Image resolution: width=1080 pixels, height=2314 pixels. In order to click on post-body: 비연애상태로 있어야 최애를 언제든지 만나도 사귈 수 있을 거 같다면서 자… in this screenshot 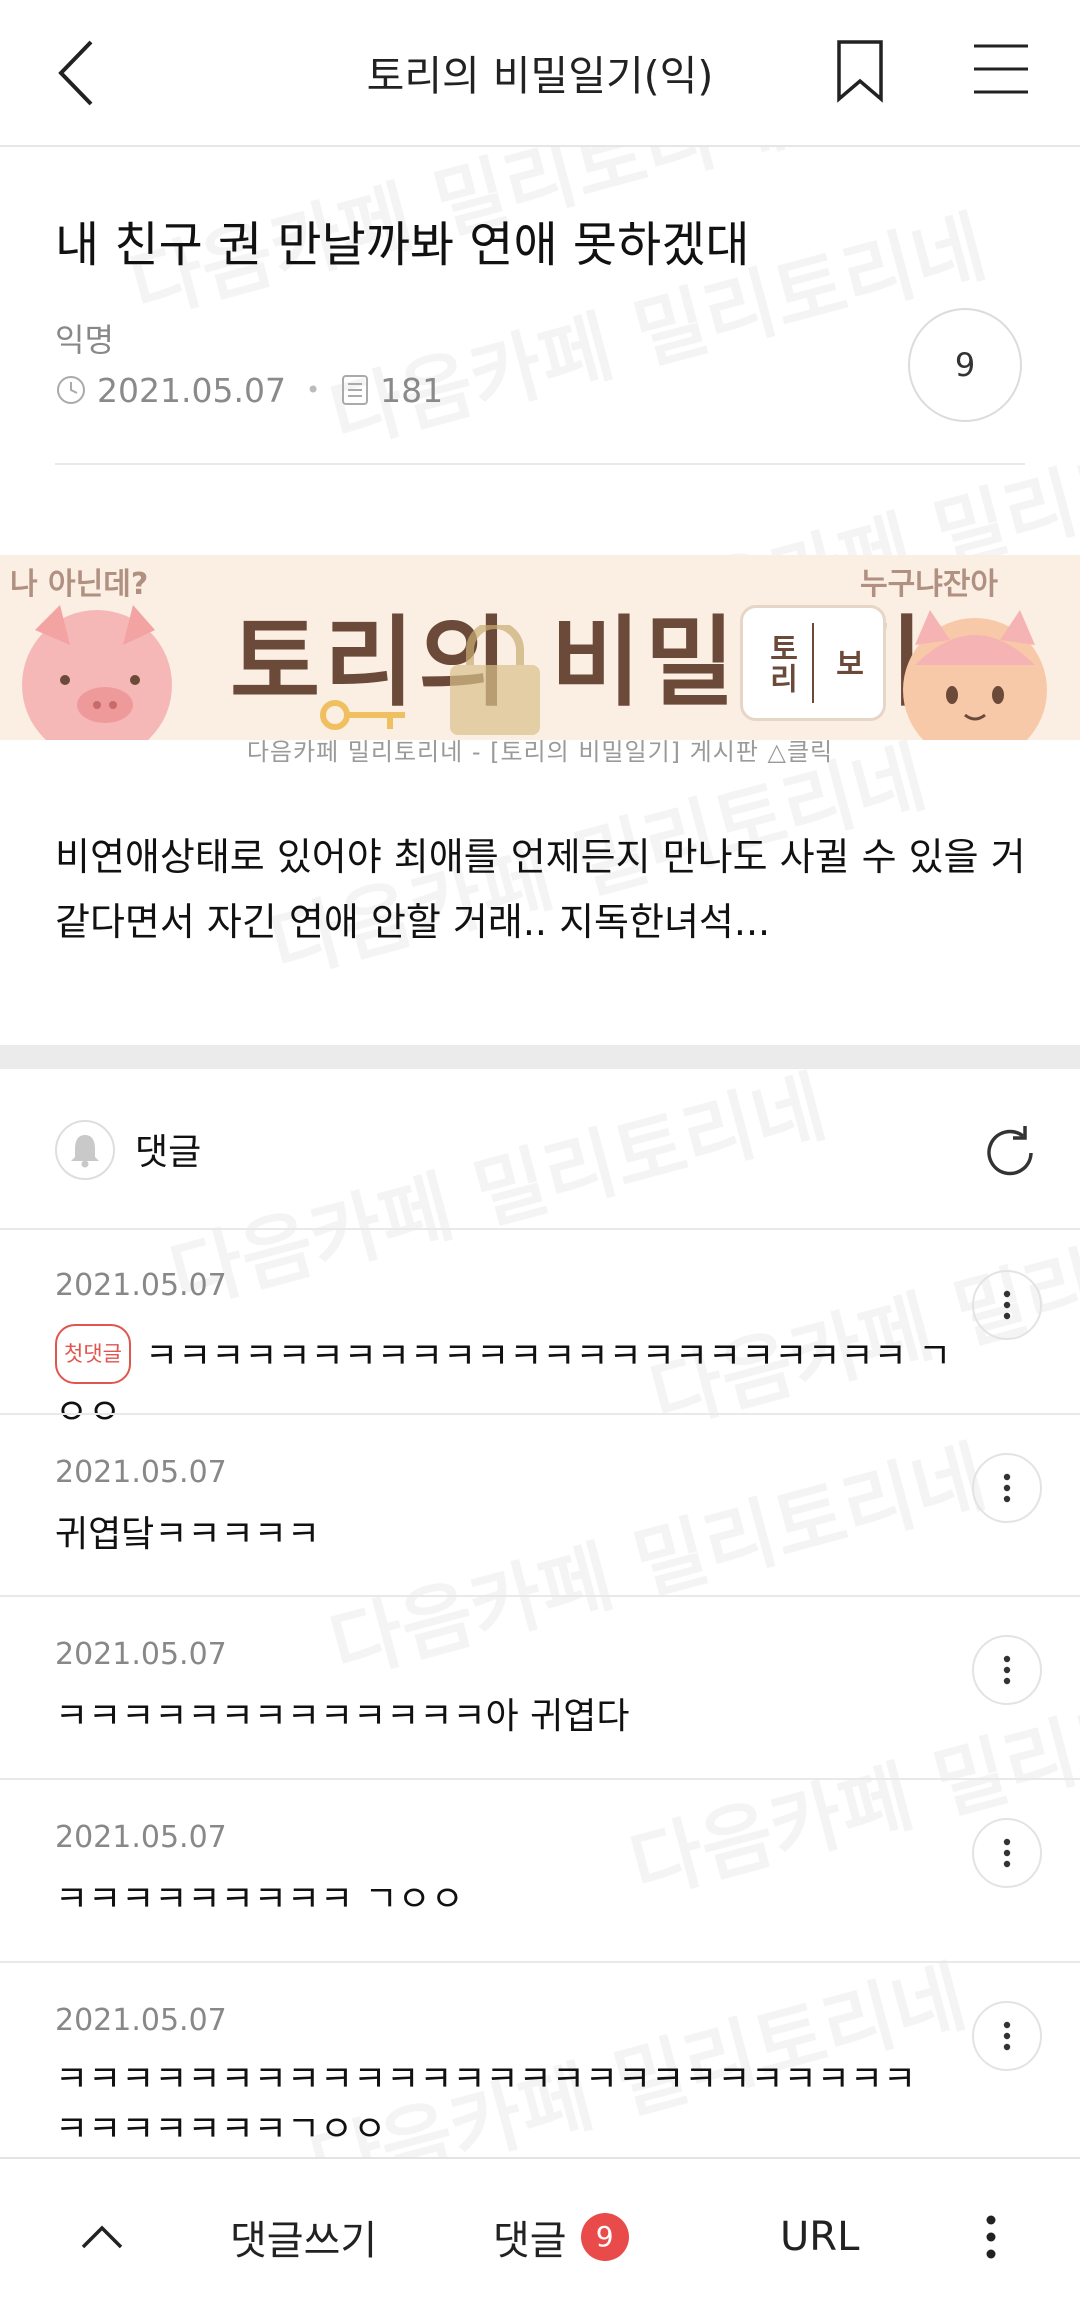, I will do `click(540, 889)`.